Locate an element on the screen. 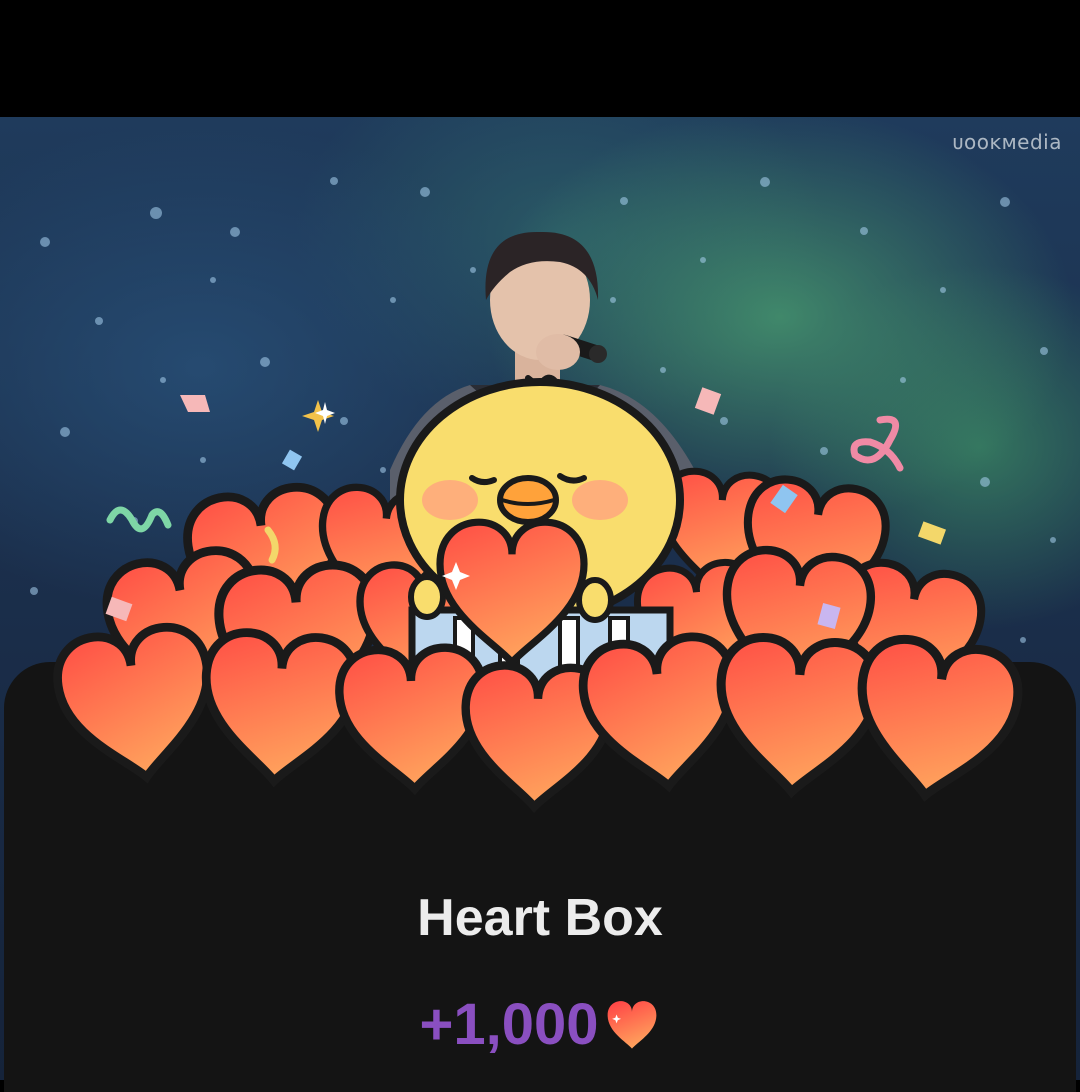 Image resolution: width=1080 pixels, height=1092 pixels. reward-title: Heart Box is located at coordinates (540, 918).